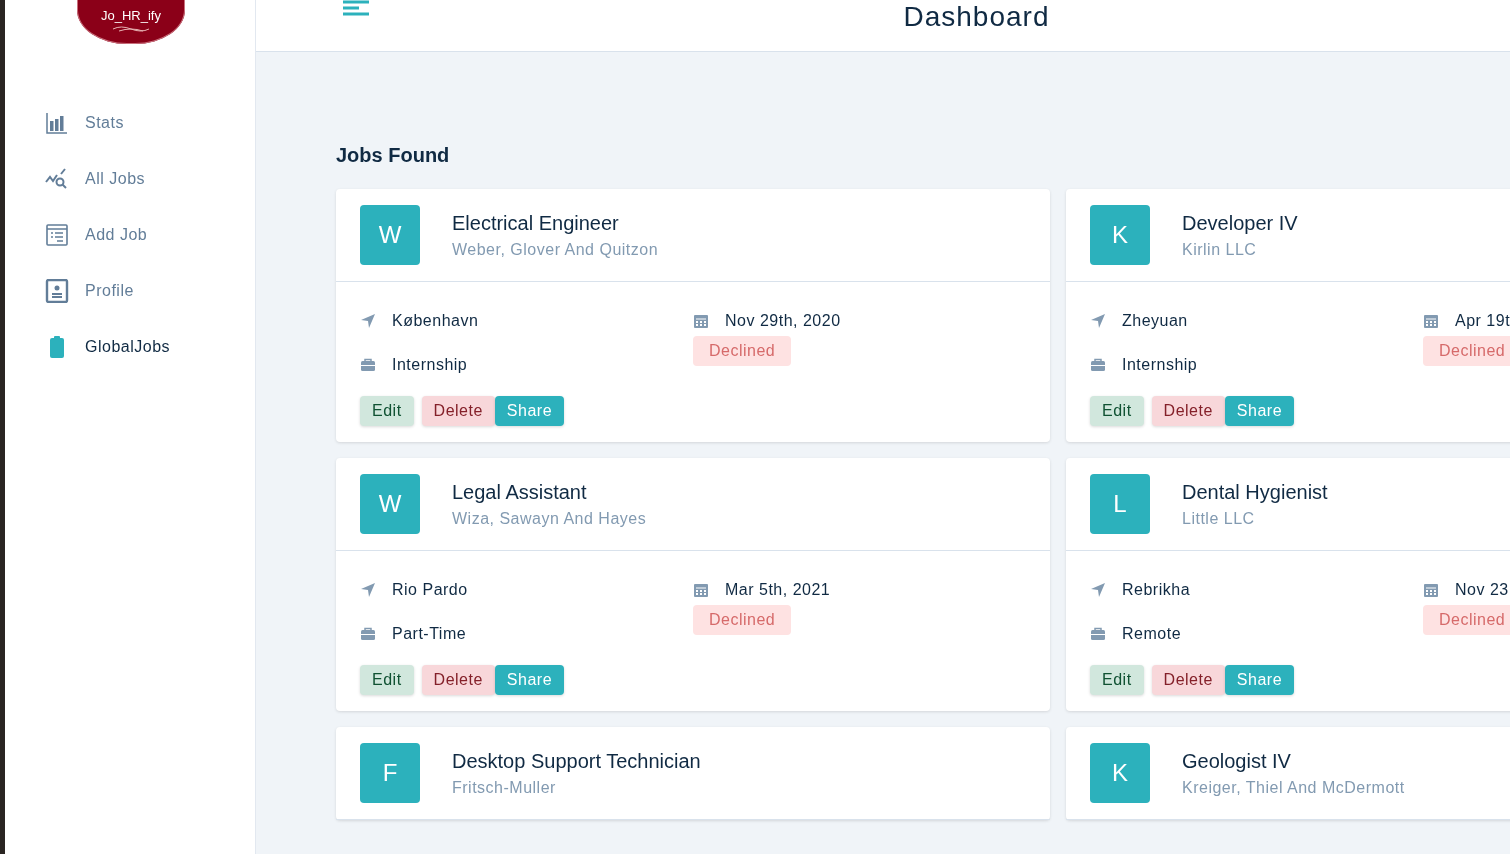 Image resolution: width=1510 pixels, height=854 pixels. Describe the element at coordinates (57, 179) in the screenshot. I see `chart-search-icon` at that location.